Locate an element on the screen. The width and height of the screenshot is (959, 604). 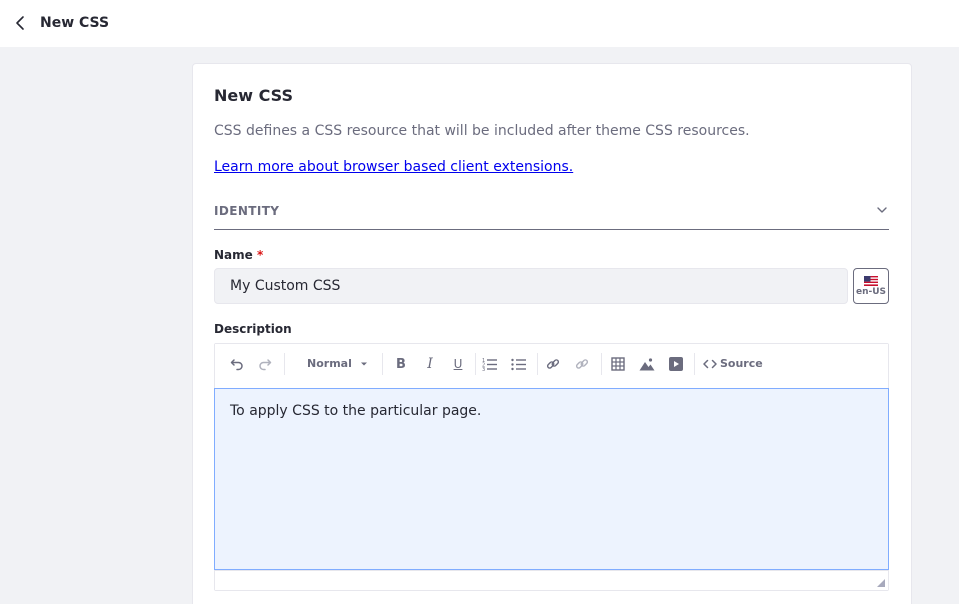
bold-icon: B is located at coordinates (401, 364).